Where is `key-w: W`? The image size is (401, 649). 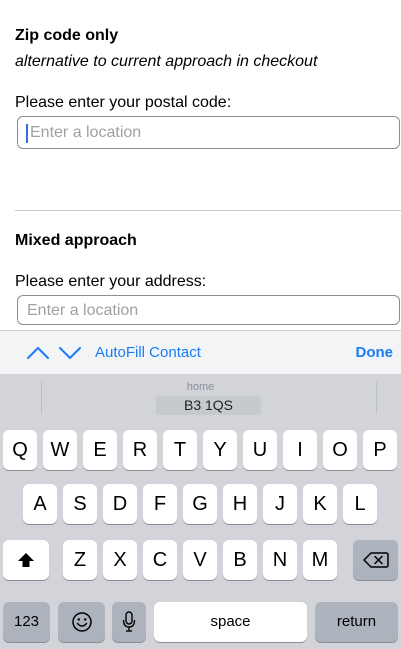
key-w: W is located at coordinates (60, 450).